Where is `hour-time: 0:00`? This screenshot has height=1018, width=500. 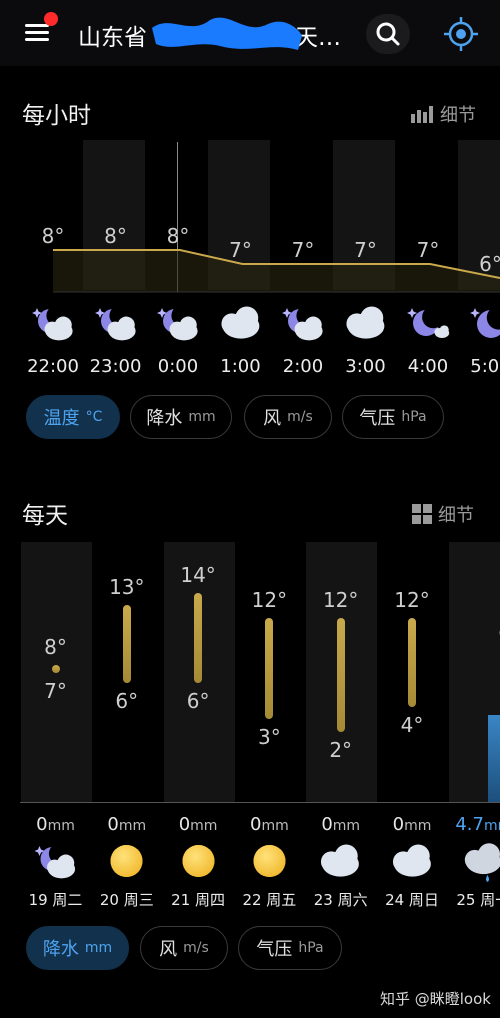
hour-time: 0:00 is located at coordinates (178, 366).